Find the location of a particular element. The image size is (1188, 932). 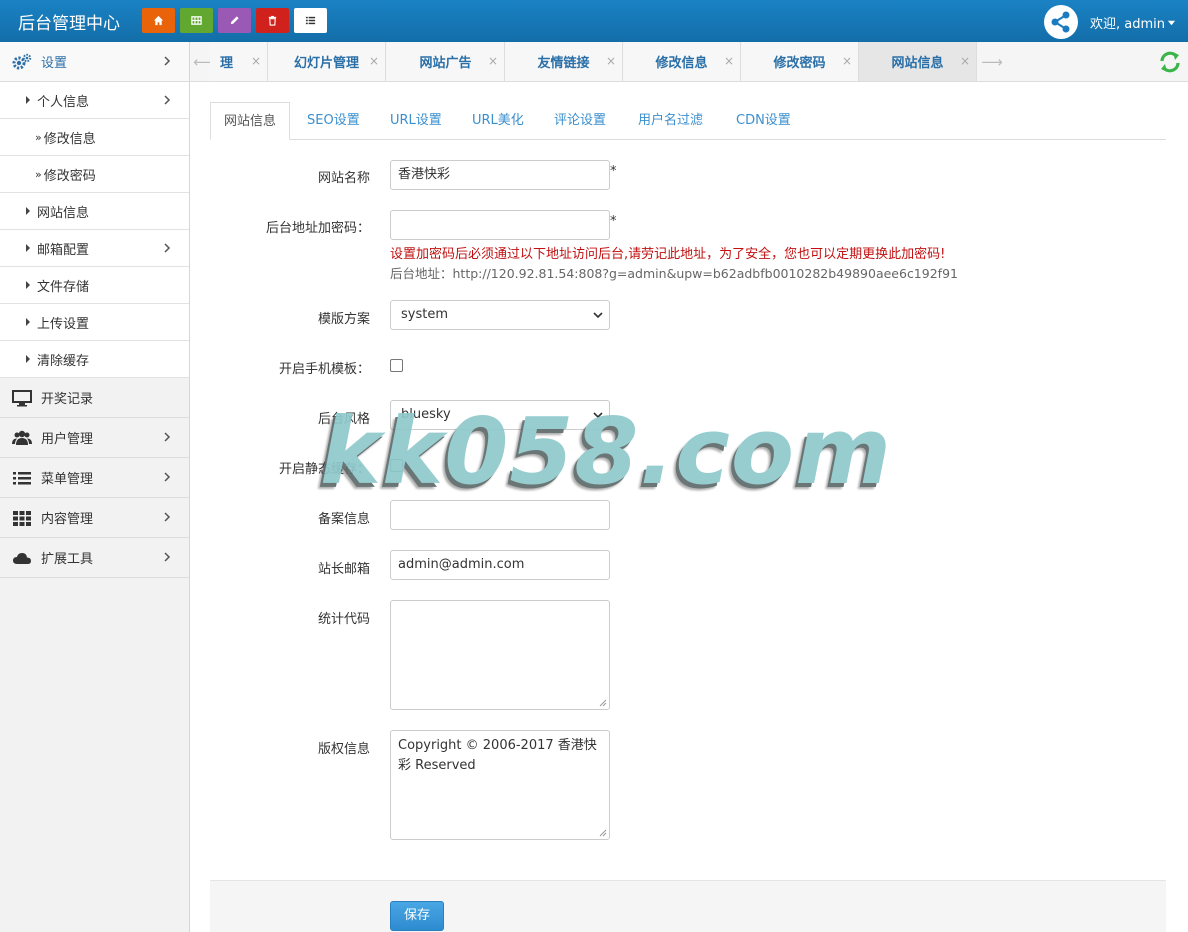

sidebar-item-clear-cache: 清除缓存 is located at coordinates (94, 359).